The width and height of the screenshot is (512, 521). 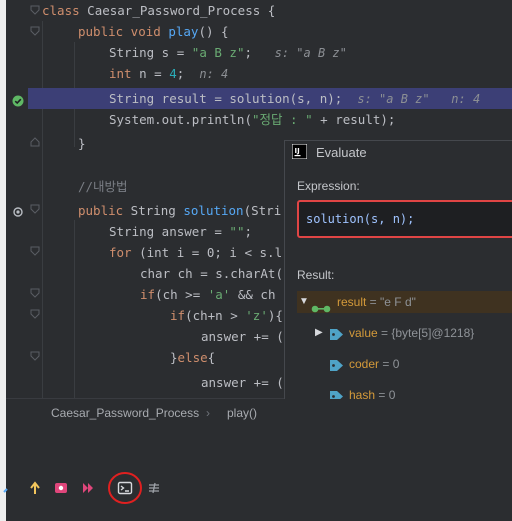 I want to click on expression-text: solution(s, n);, so click(x=360, y=219).